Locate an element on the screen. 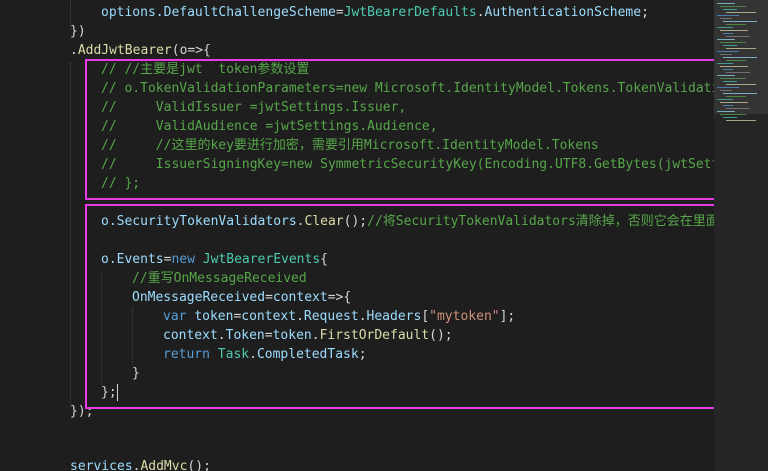 Image resolution: width=768 pixels, height=471 pixels. code-token: AddJwtBearer is located at coordinates (124, 50).